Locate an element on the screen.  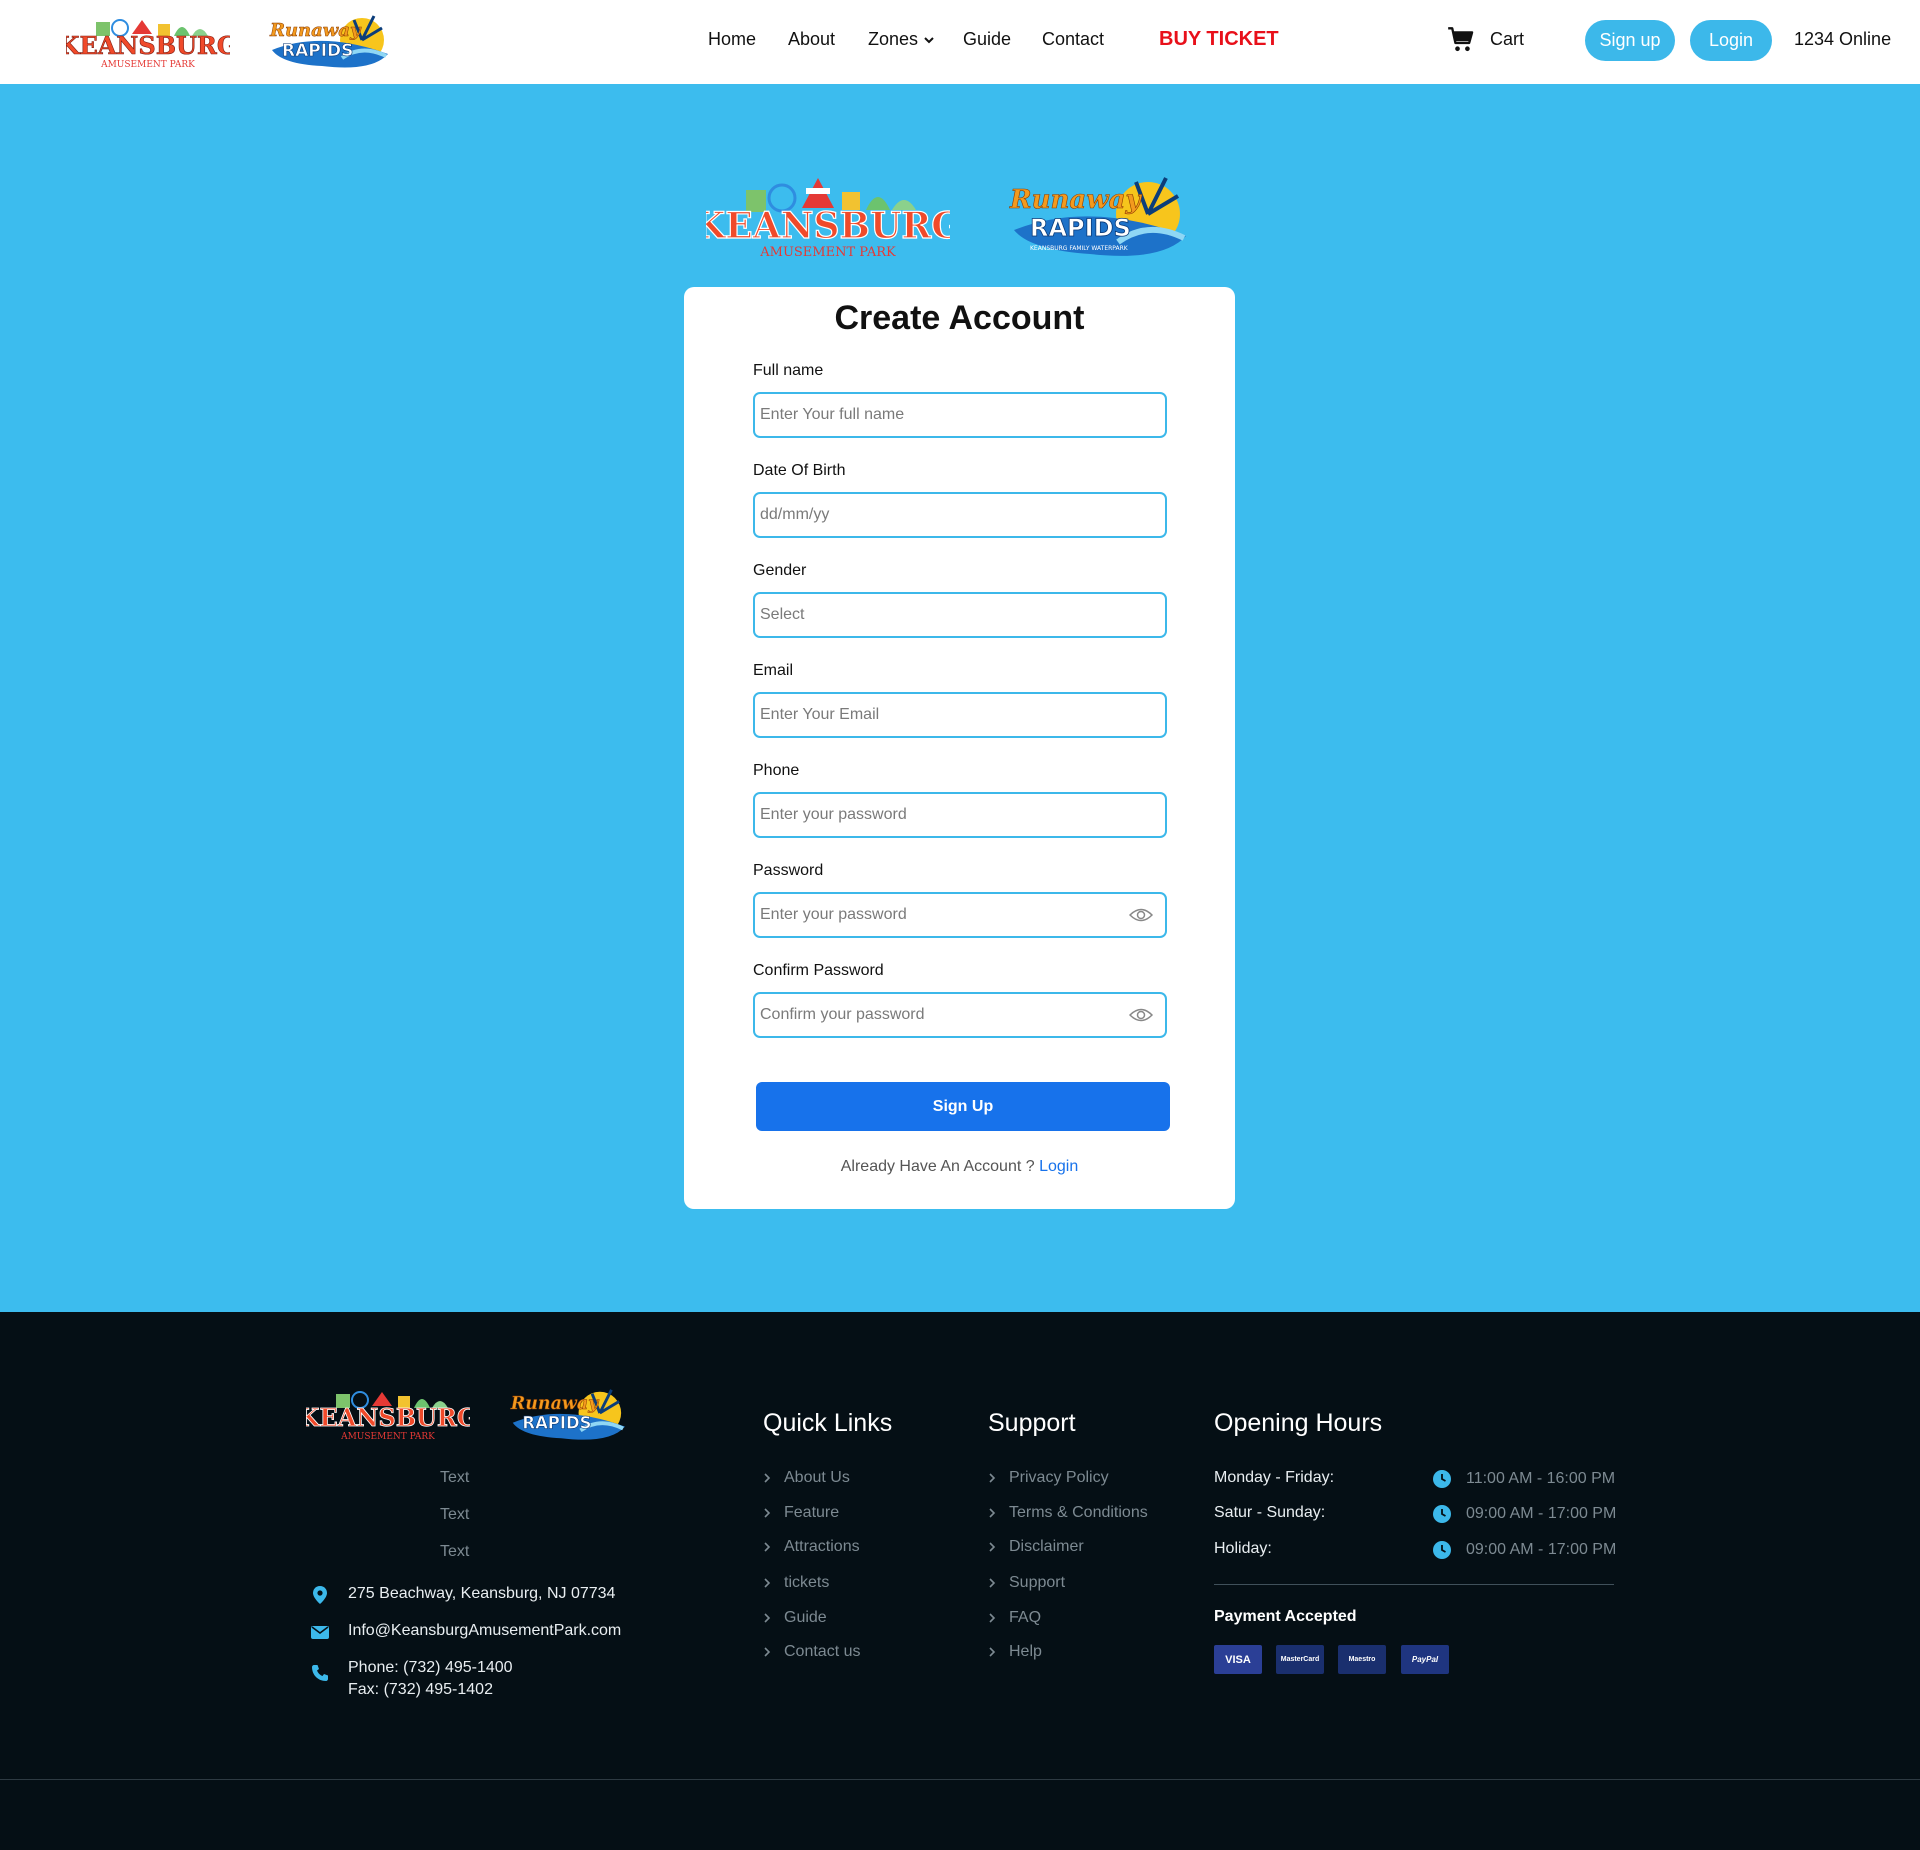
footer-link-terms: Terms & Conditions is located at coordinates (1068, 1513).